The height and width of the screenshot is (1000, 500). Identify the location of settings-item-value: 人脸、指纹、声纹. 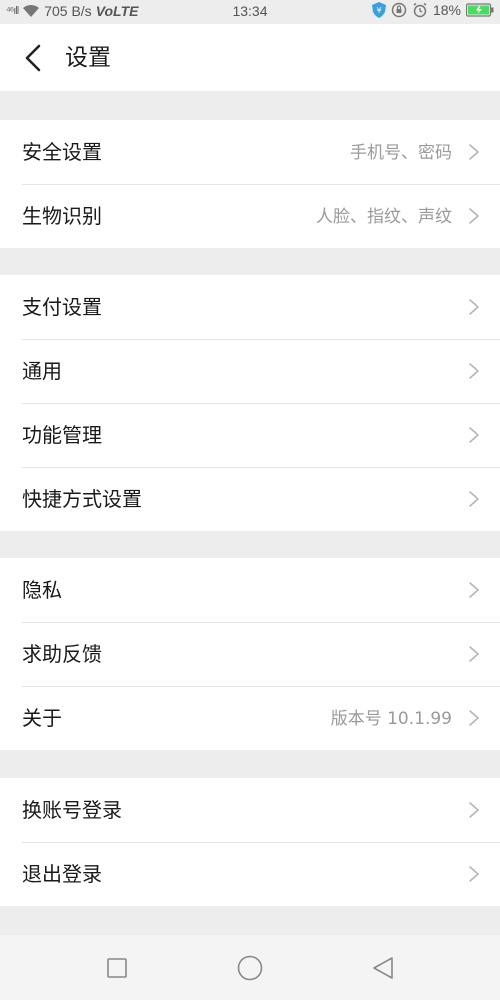
(384, 217).